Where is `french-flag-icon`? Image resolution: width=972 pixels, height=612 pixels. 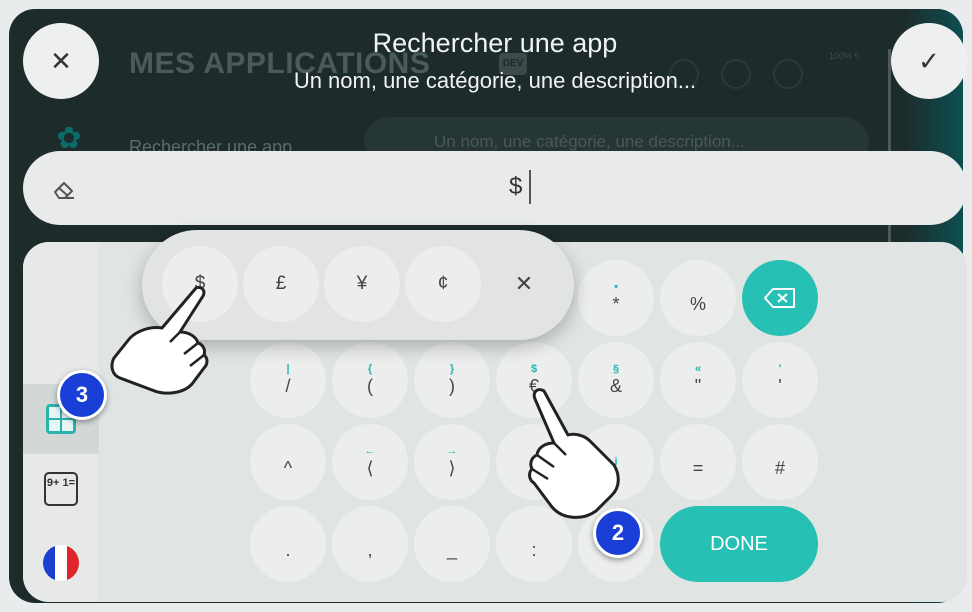
french-flag-icon is located at coordinates (61, 563).